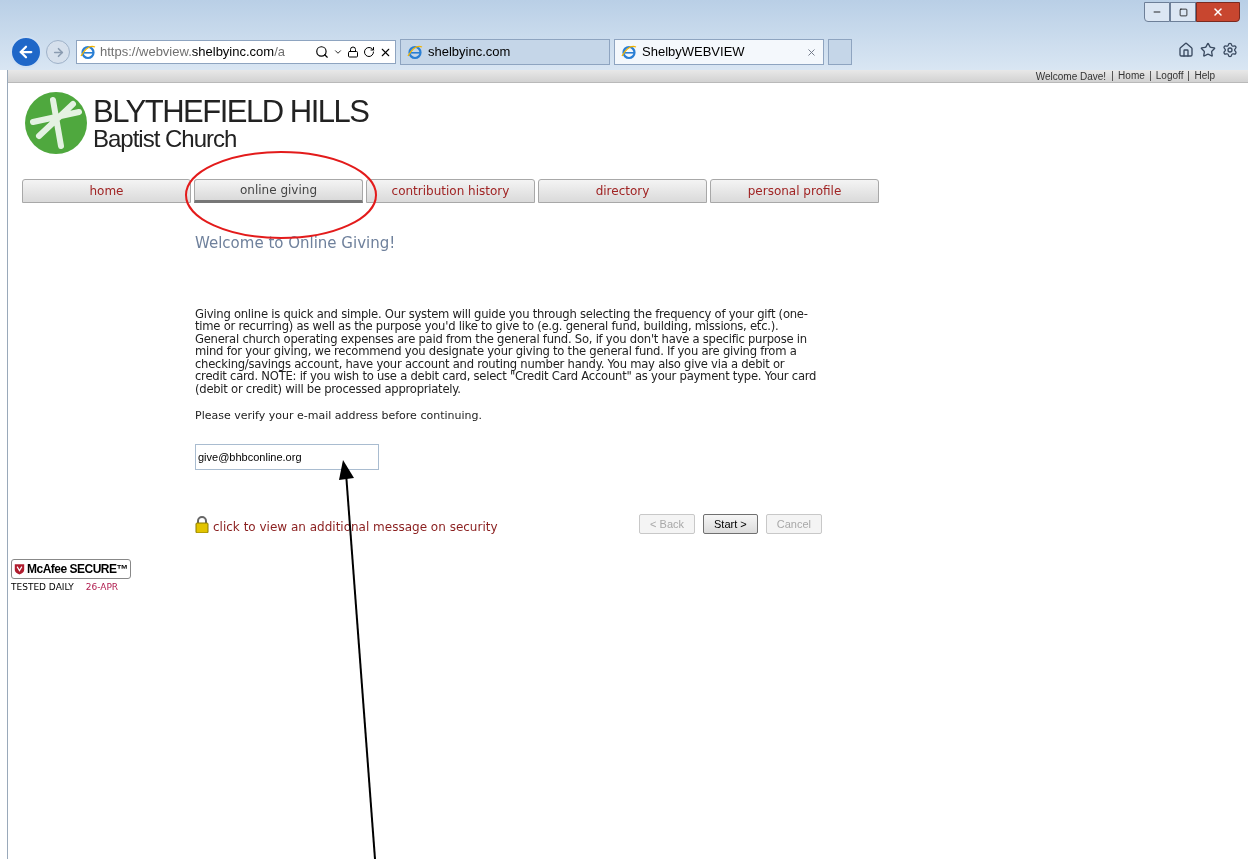  Describe the element at coordinates (1204, 76) in the screenshot. I see `top-link: Help` at that location.